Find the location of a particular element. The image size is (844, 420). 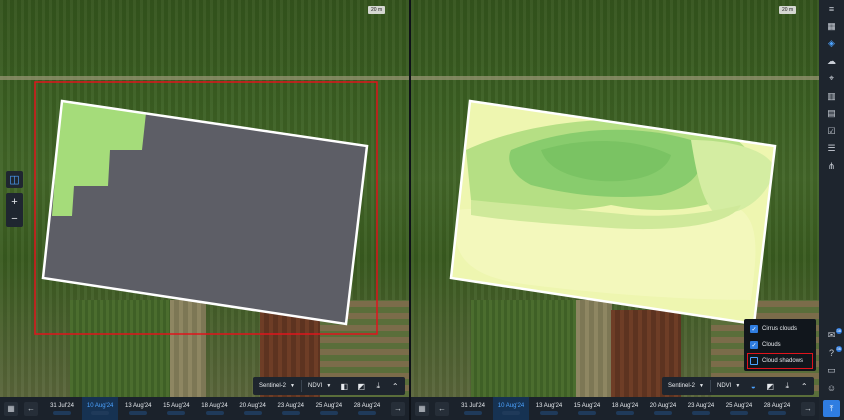

imagery-toolbar: Sentinel-2 ▼ NDVI ▼ ◒ ◩ ⤓ ⌃ is located at coordinates (738, 386).